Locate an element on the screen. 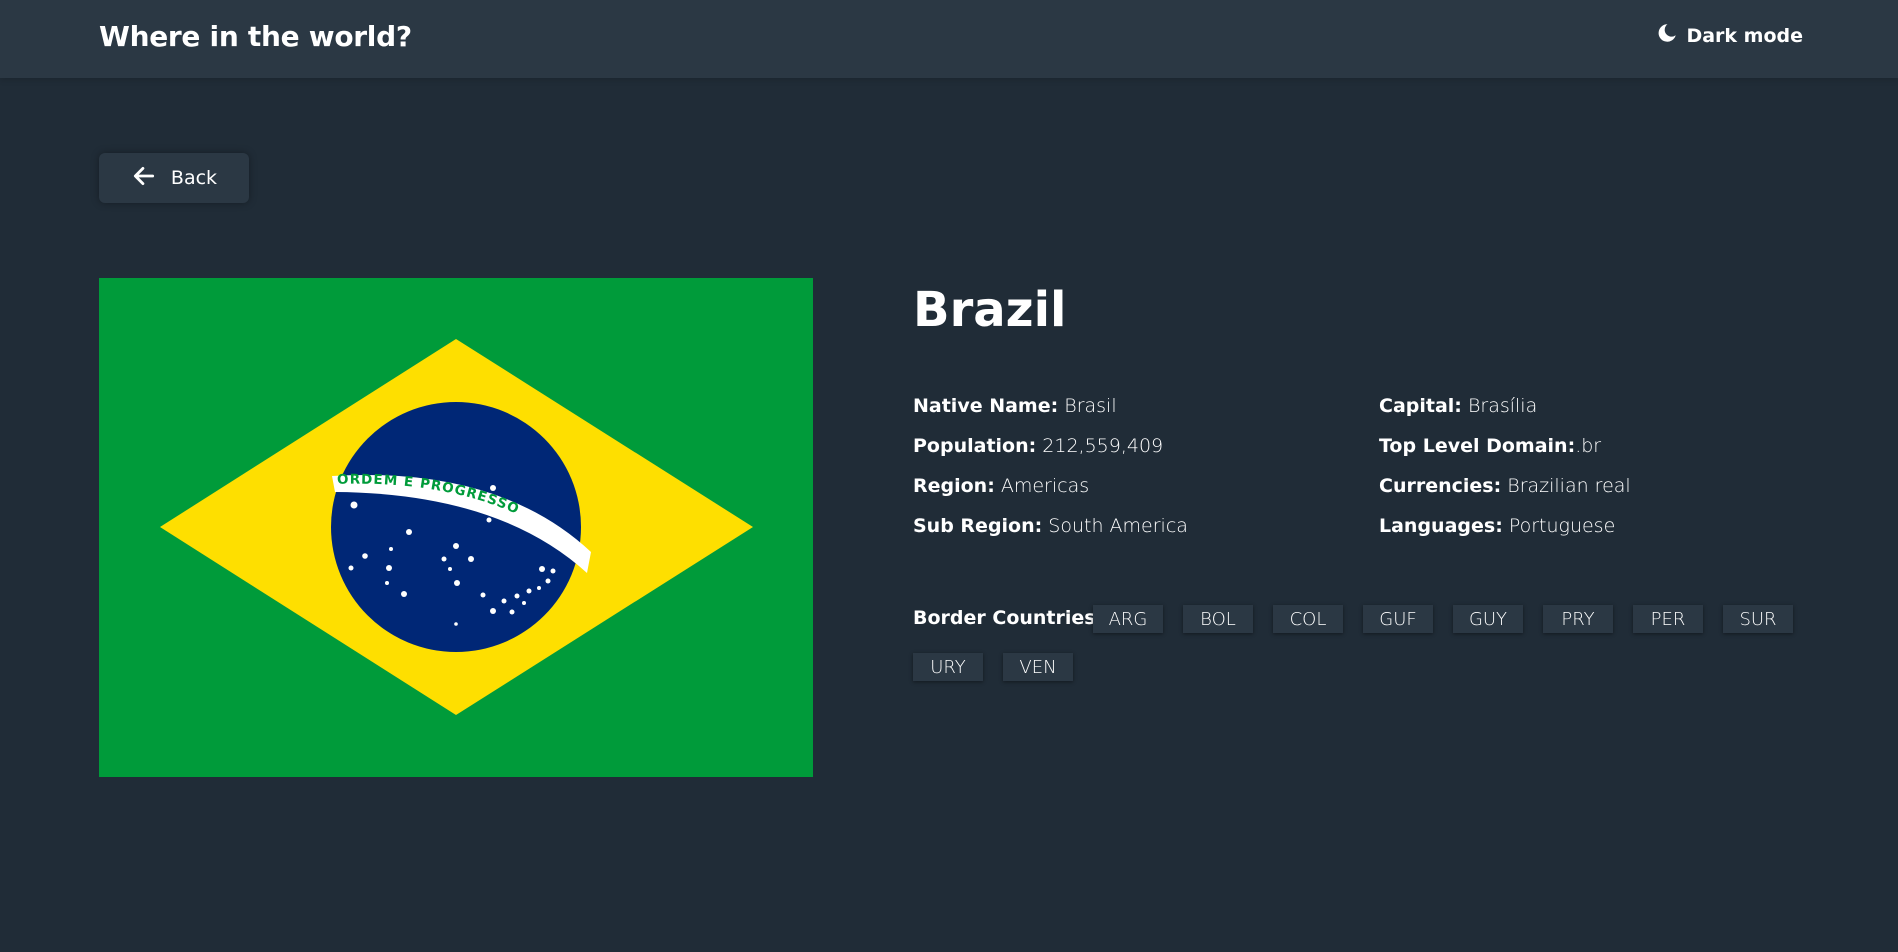 The height and width of the screenshot is (952, 1898). border-country-button: ARG is located at coordinates (1128, 619).